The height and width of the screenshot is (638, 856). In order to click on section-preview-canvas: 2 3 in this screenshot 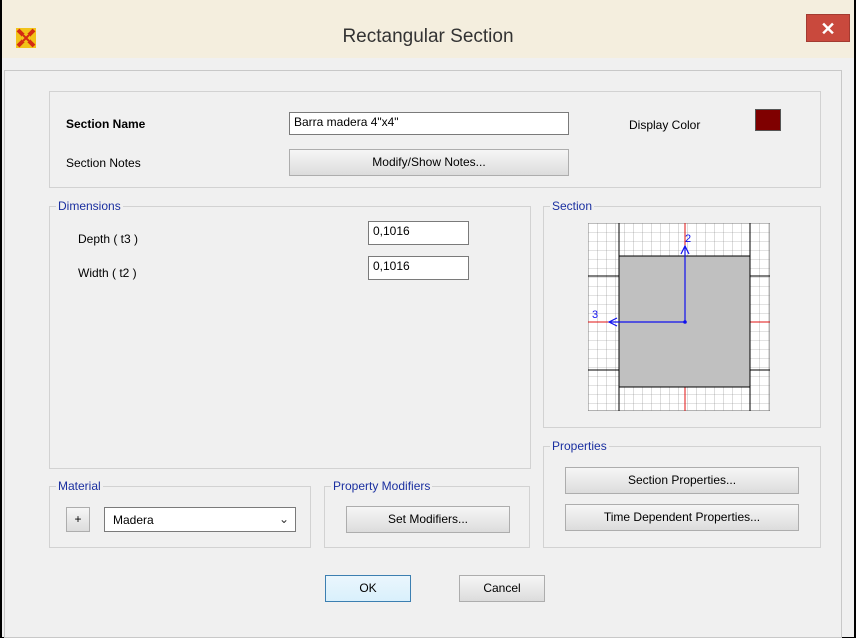, I will do `click(679, 317)`.